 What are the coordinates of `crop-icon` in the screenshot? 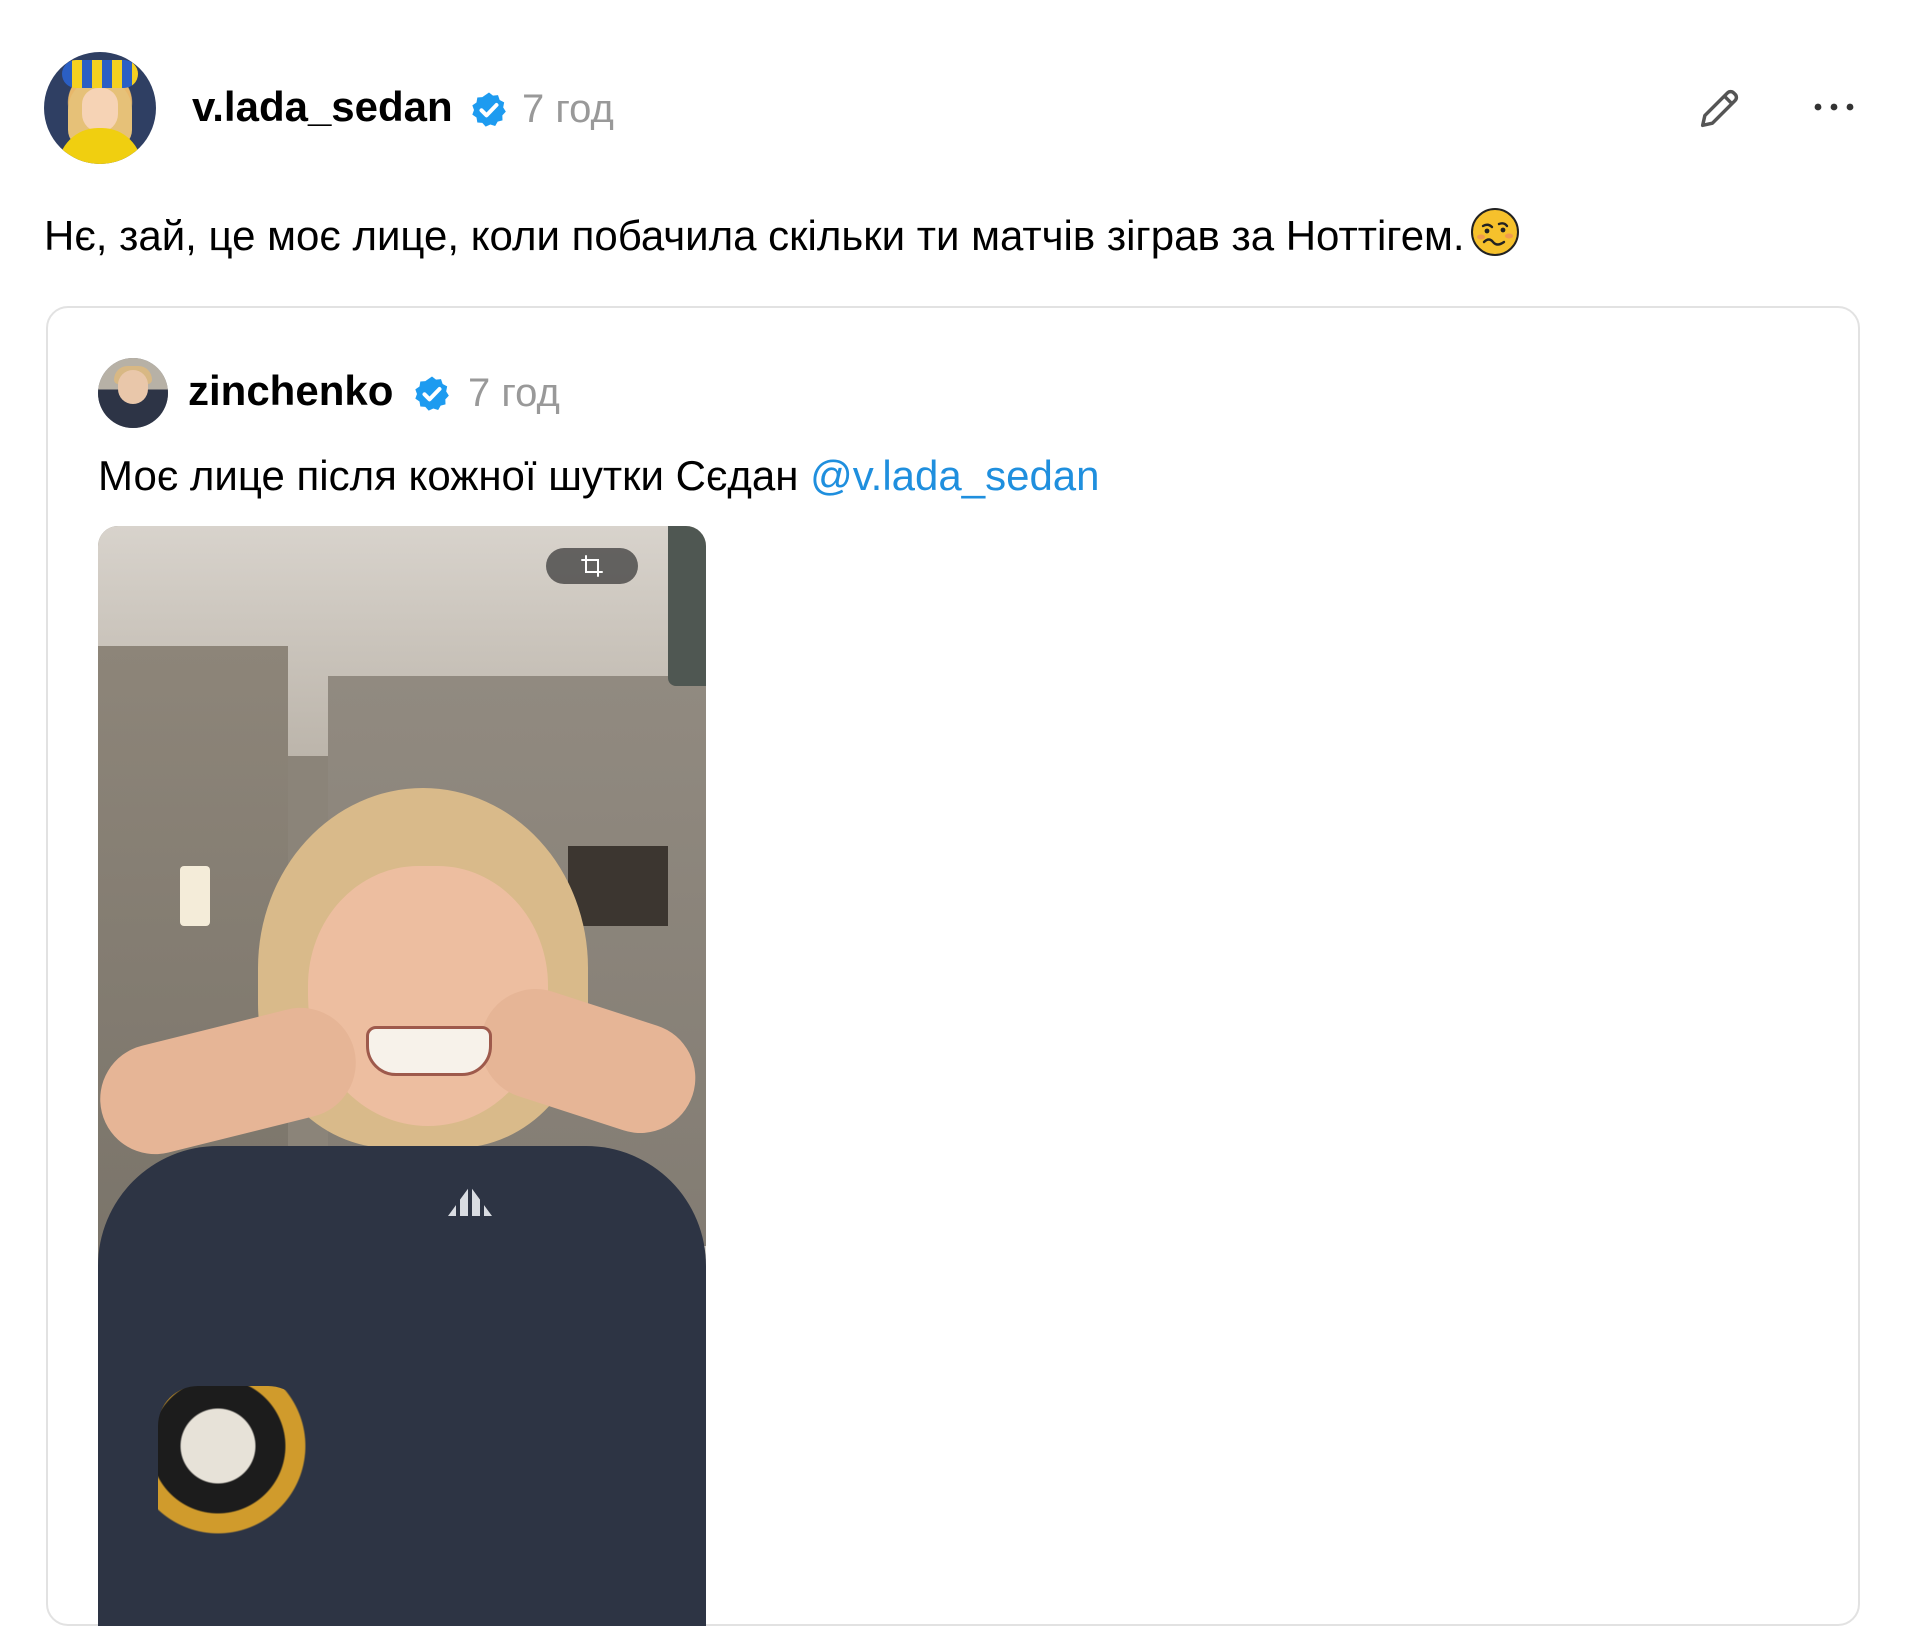 It's located at (592, 566).